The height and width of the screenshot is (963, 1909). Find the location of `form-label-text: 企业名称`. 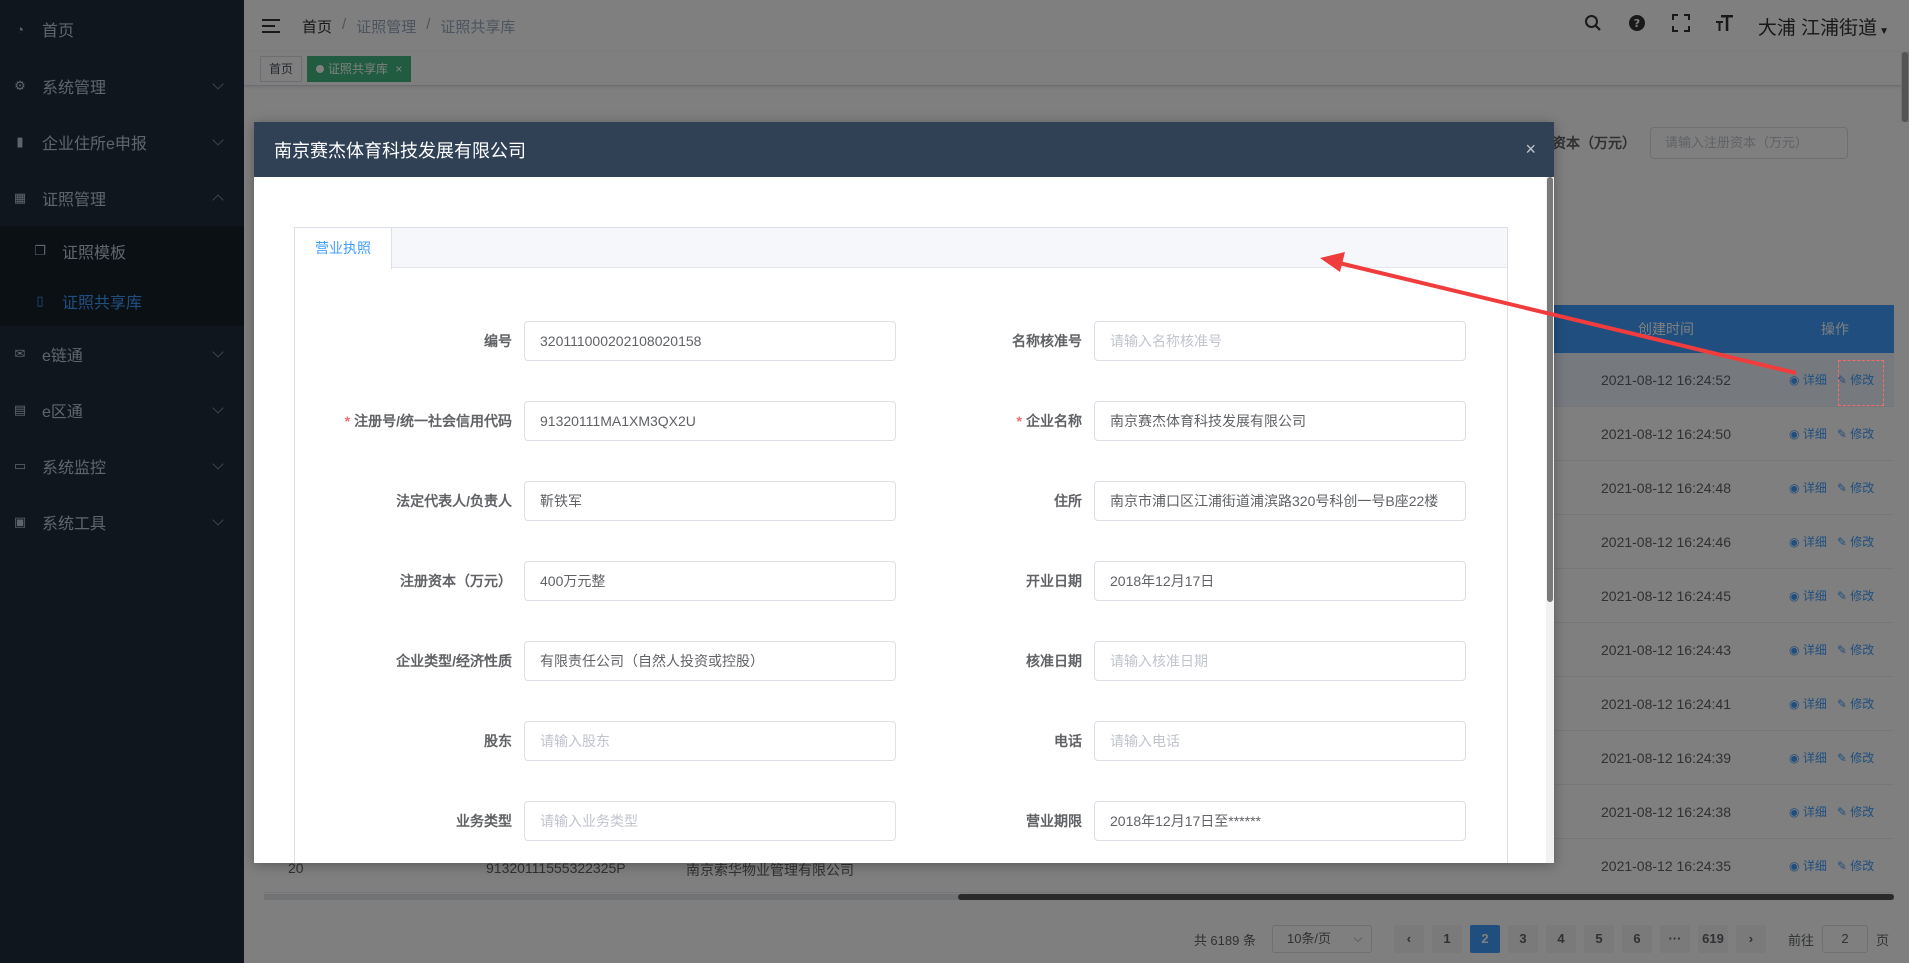

form-label-text: 企业名称 is located at coordinates (1054, 421).